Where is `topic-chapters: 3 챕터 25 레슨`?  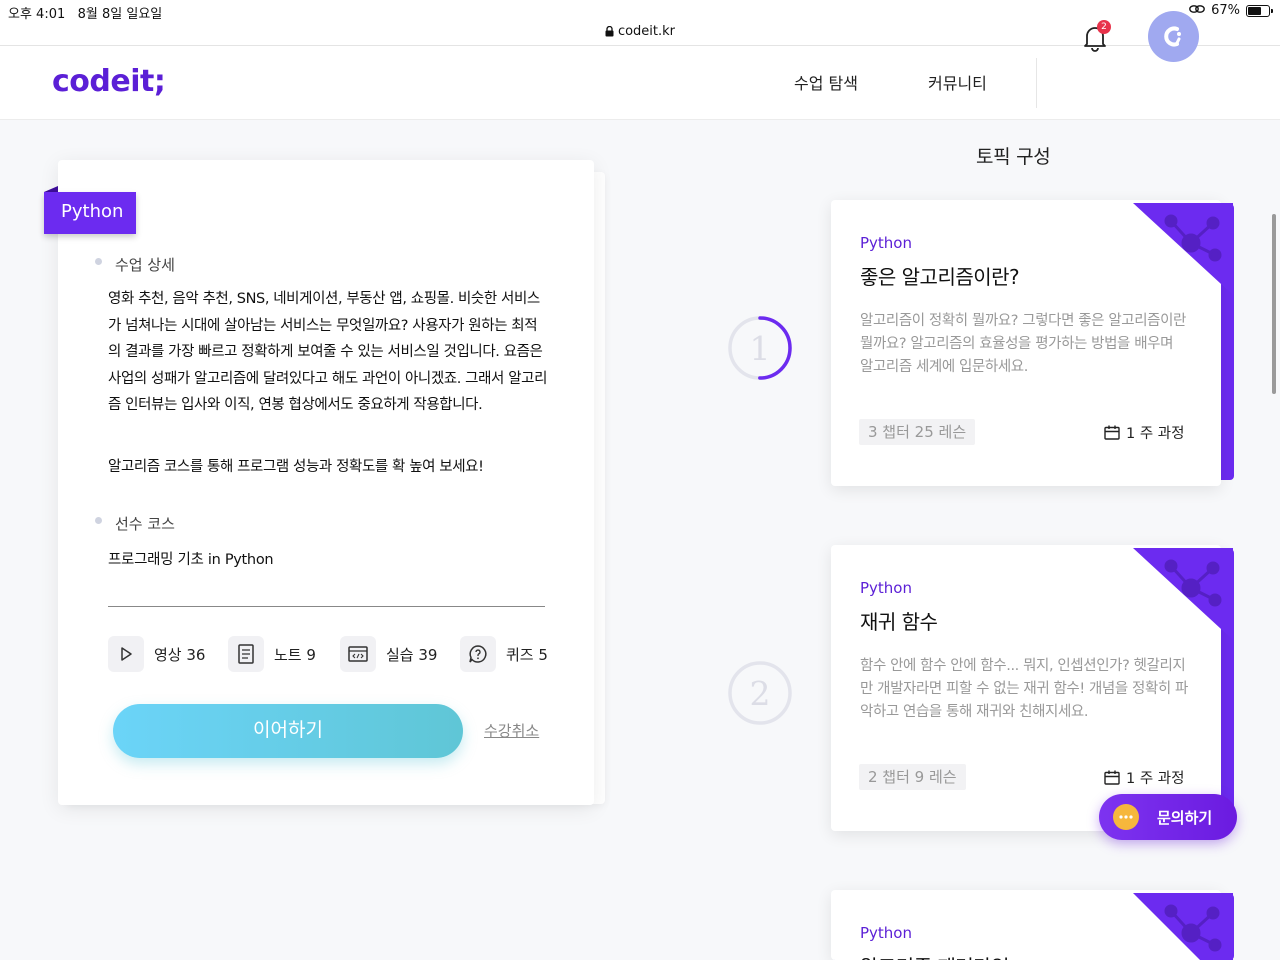
topic-chapters: 3 챕터 25 레슨 is located at coordinates (917, 432).